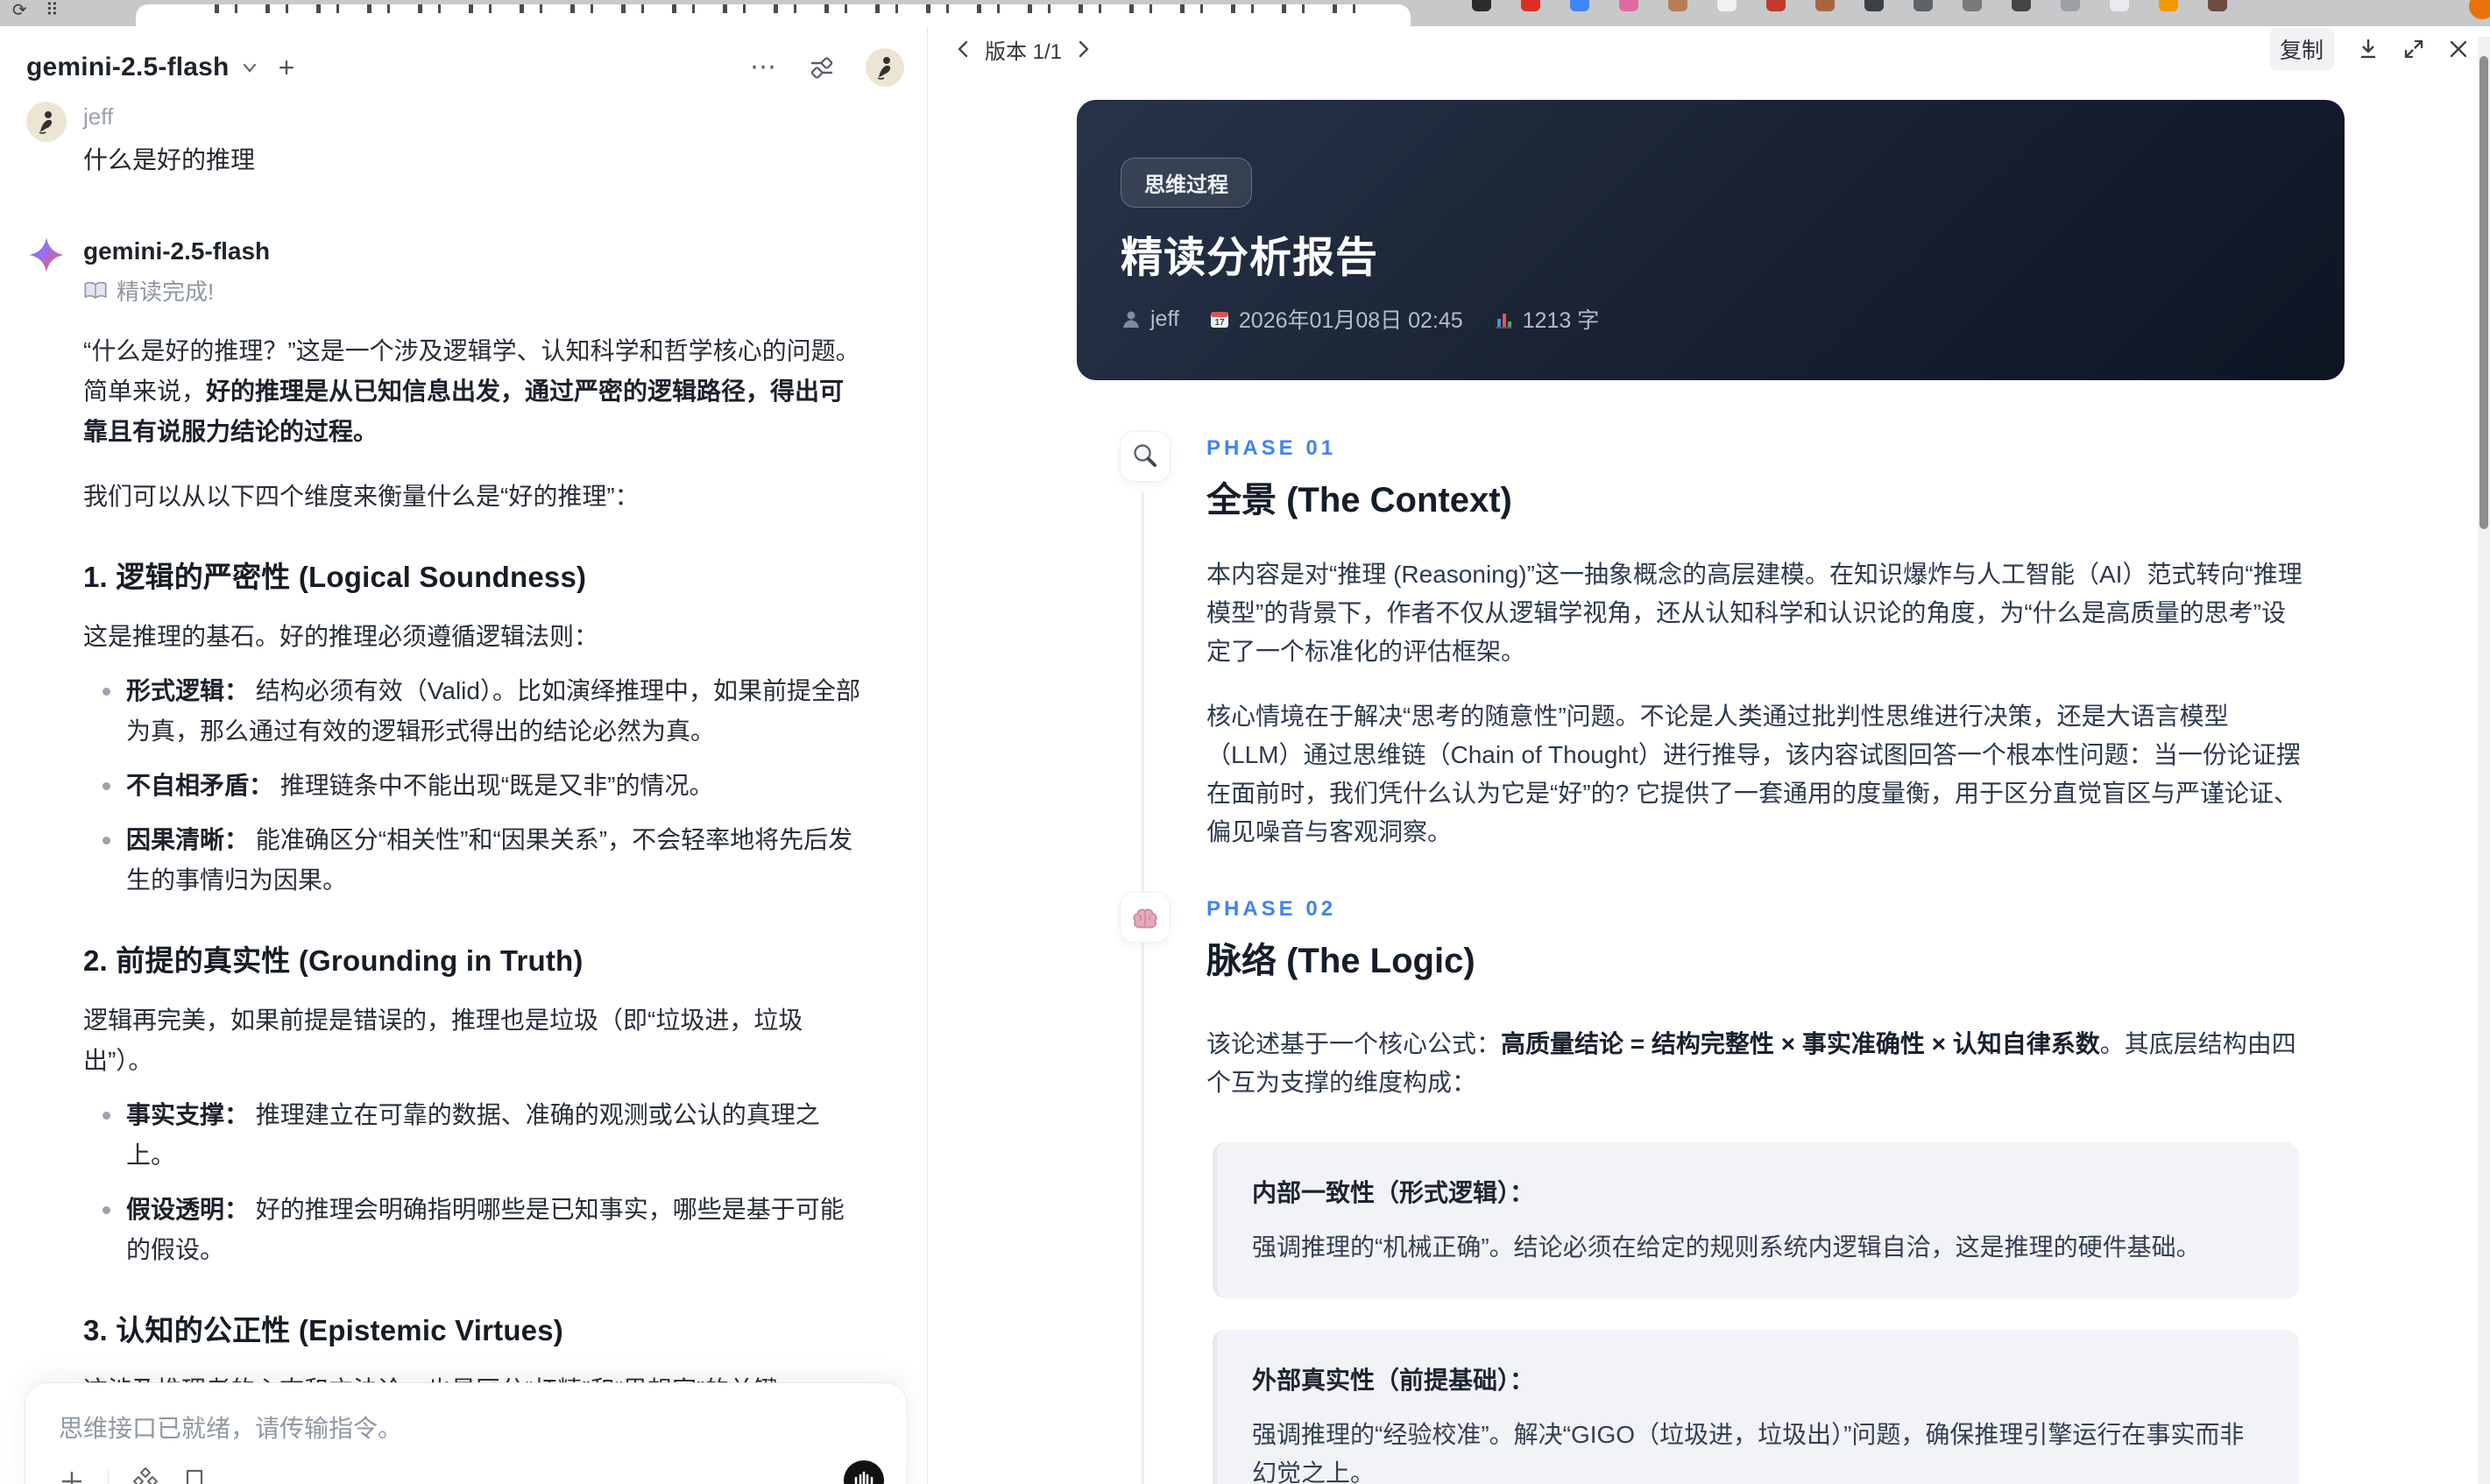 Image resolution: width=2490 pixels, height=1484 pixels. What do you see at coordinates (1271, 448) in the screenshot?
I see `phase-1-label: PHASE 01` at bounding box center [1271, 448].